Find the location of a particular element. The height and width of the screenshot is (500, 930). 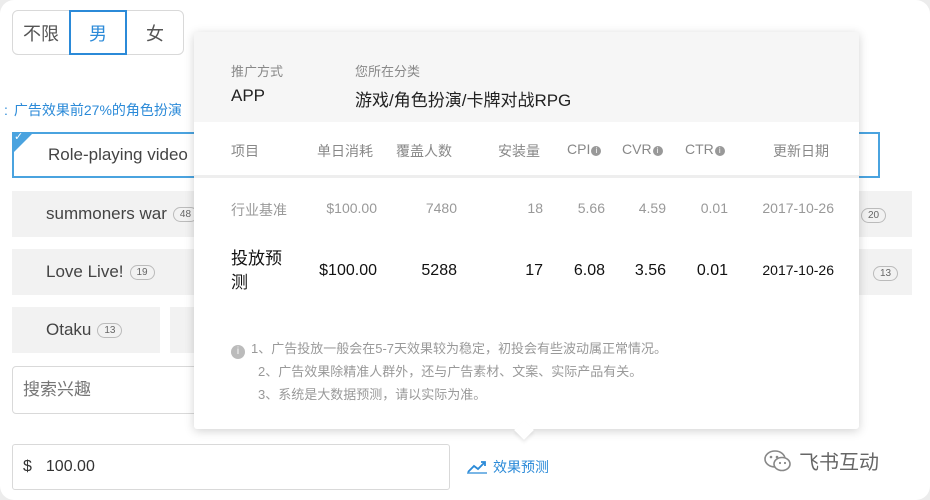

interest-label: summoners war is located at coordinates (106, 213).